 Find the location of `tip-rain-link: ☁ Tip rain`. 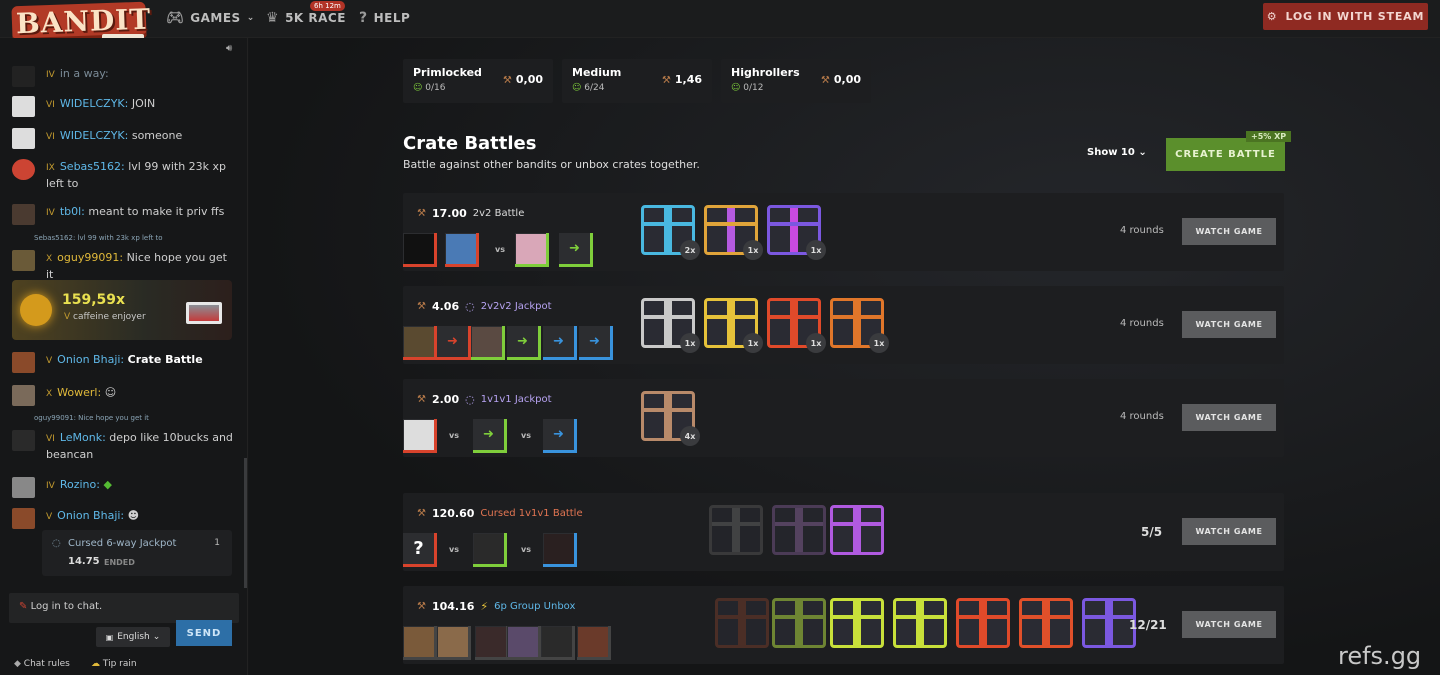

tip-rain-link: ☁ Tip rain is located at coordinates (114, 664).